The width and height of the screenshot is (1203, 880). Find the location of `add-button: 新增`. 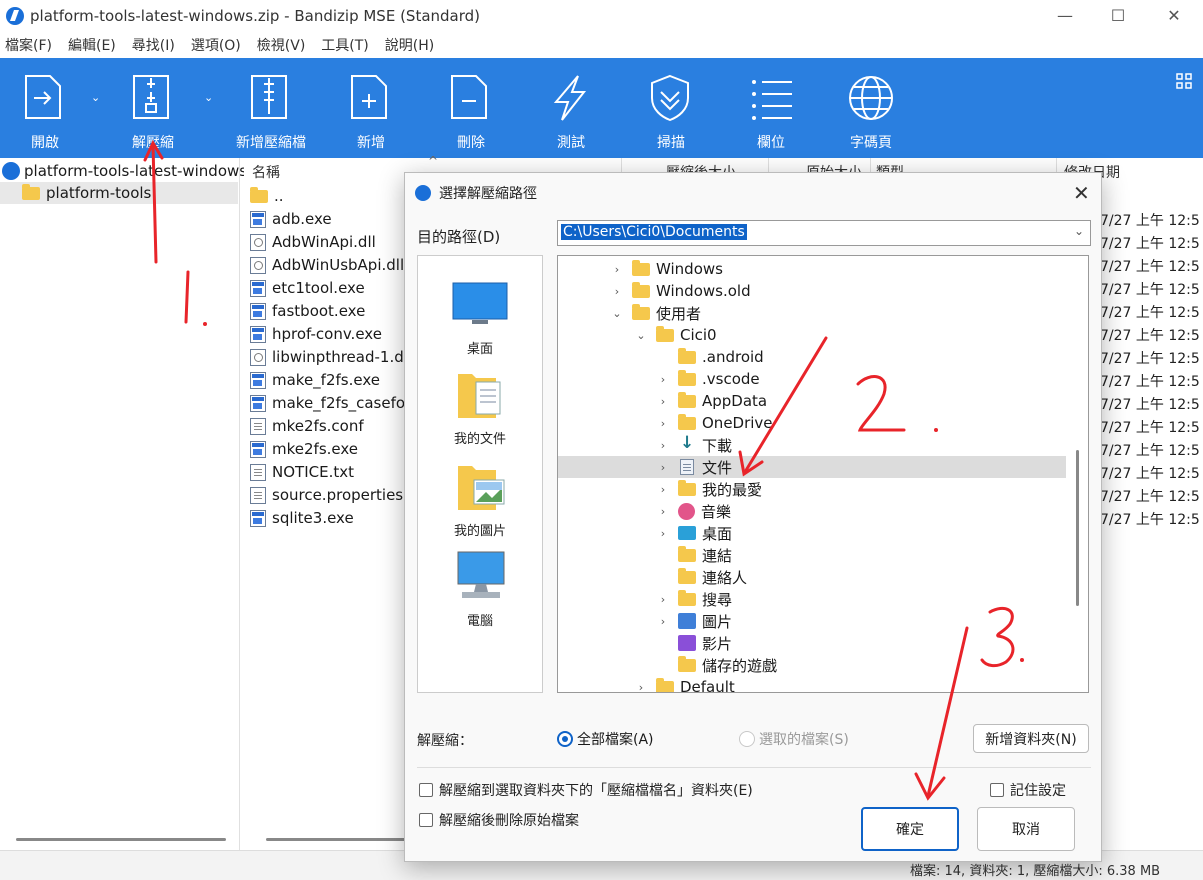

add-button: 新增 is located at coordinates (371, 108).